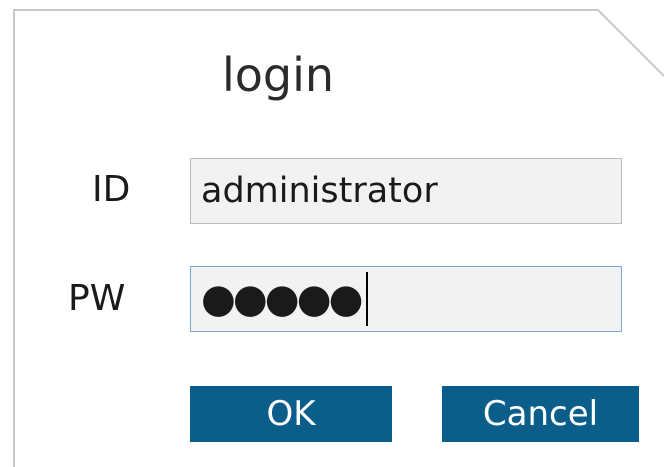 The image size is (664, 467). I want to click on cancel-button: Cancel, so click(540, 414).